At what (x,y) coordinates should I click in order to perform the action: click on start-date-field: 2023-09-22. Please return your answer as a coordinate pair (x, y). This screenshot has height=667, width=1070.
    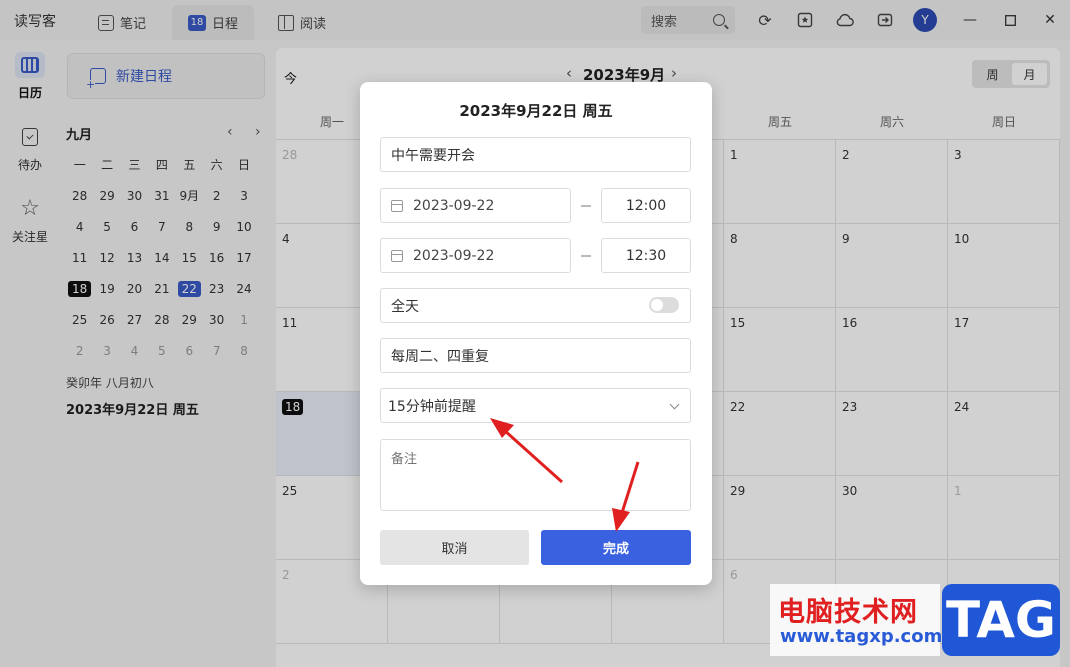
    Looking at the image, I should click on (475, 205).